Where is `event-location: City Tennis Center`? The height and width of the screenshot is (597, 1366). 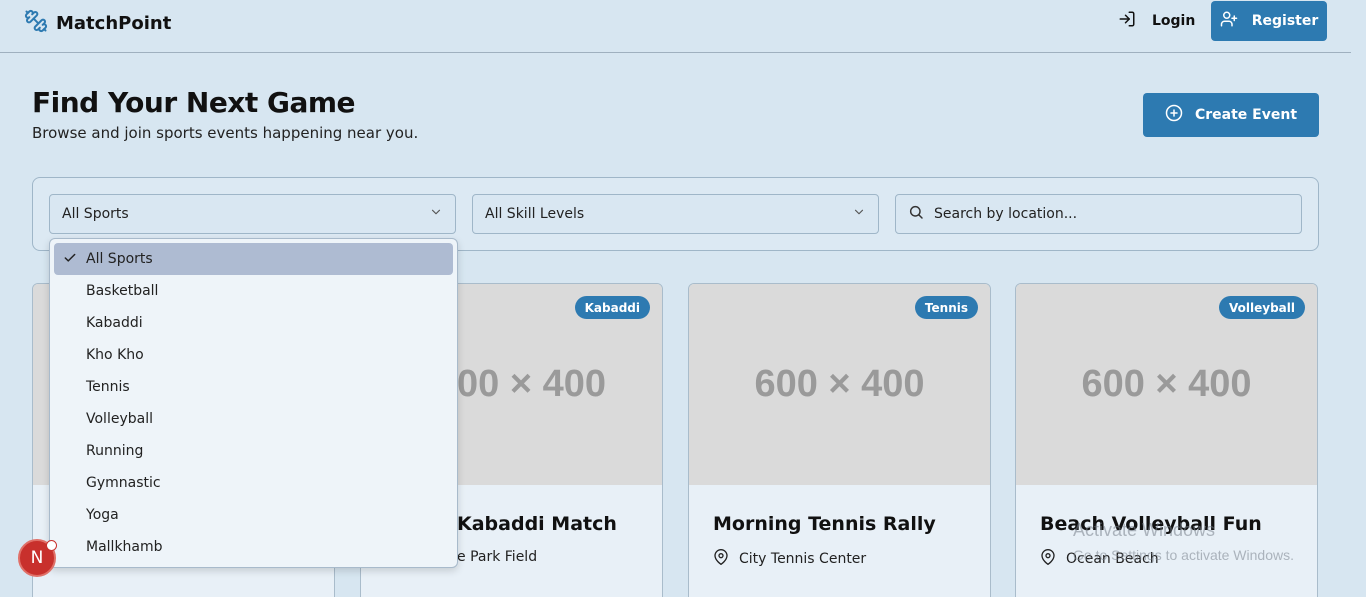 event-location: City Tennis Center is located at coordinates (789, 559).